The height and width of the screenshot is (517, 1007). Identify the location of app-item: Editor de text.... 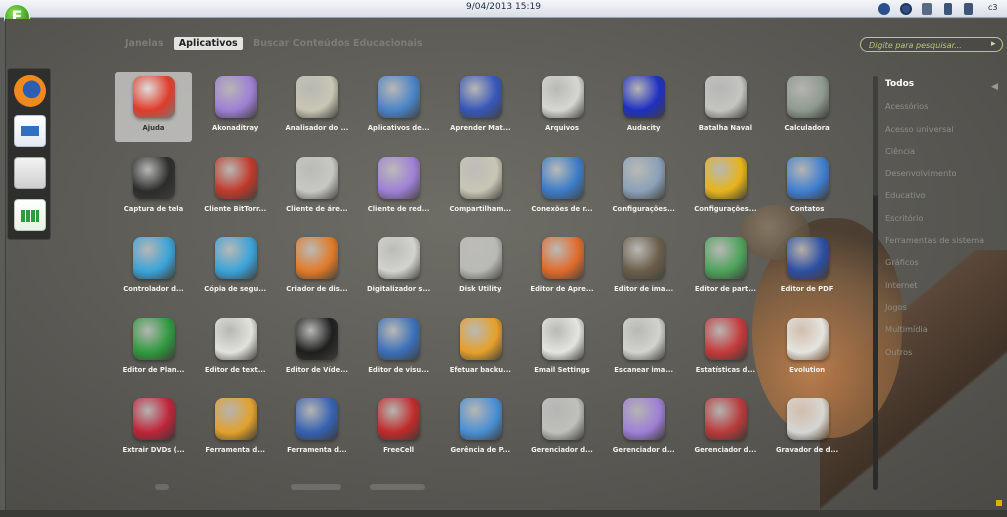
(235, 349).